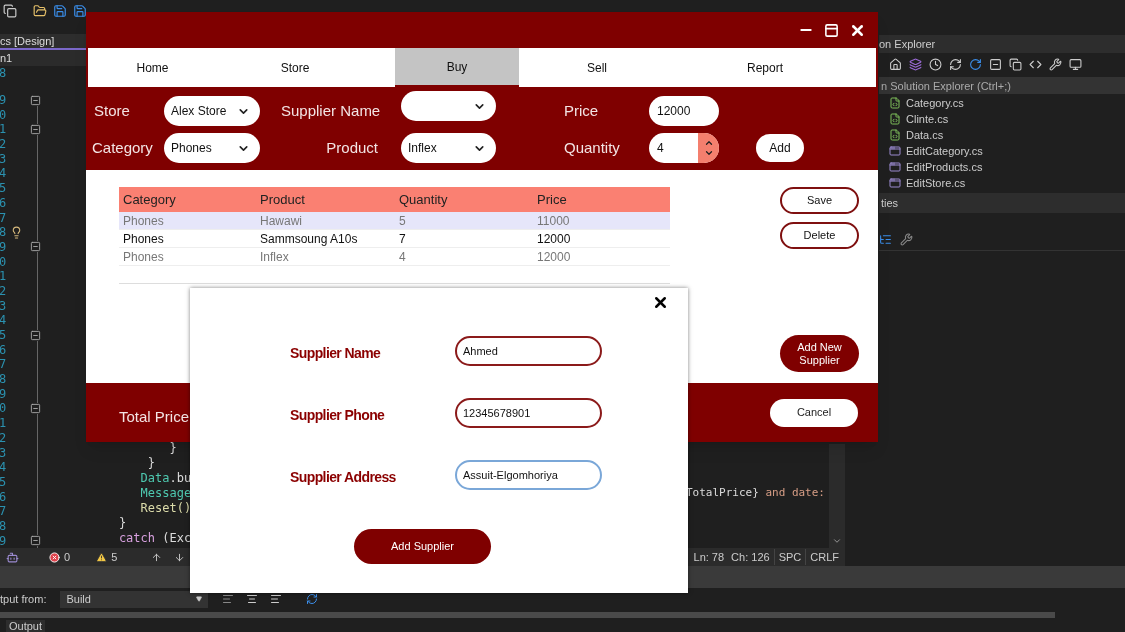  What do you see at coordinates (212, 148) in the screenshot?
I see `category-dropdown: Phones` at bounding box center [212, 148].